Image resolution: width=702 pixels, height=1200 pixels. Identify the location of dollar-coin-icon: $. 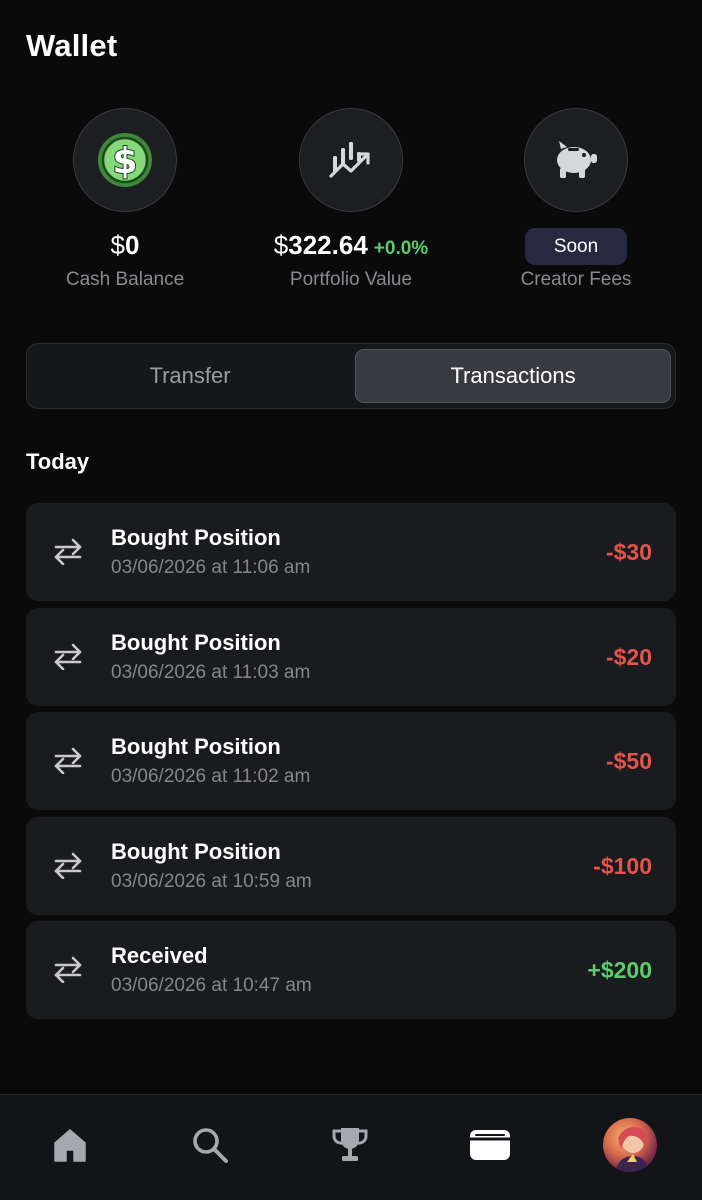
(125, 160).